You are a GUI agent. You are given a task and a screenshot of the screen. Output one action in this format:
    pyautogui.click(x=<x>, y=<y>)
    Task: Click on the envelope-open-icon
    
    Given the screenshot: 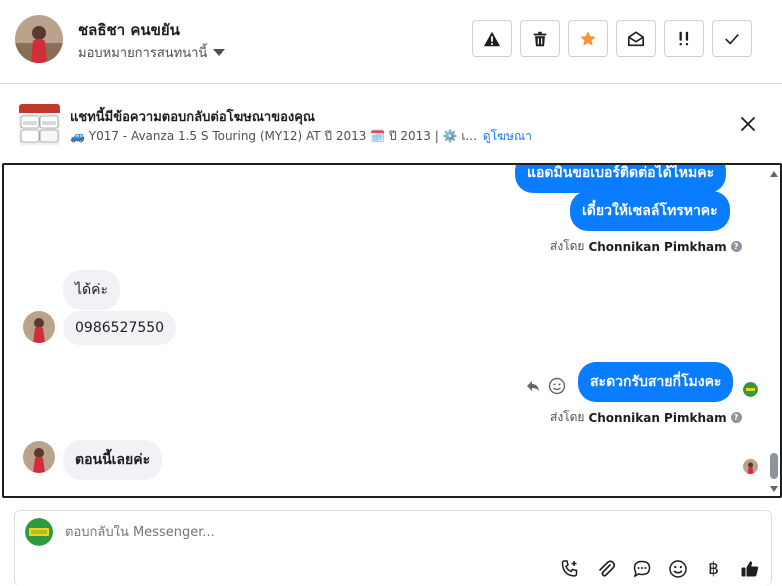 What is the action you would take?
    pyautogui.click(x=636, y=38)
    